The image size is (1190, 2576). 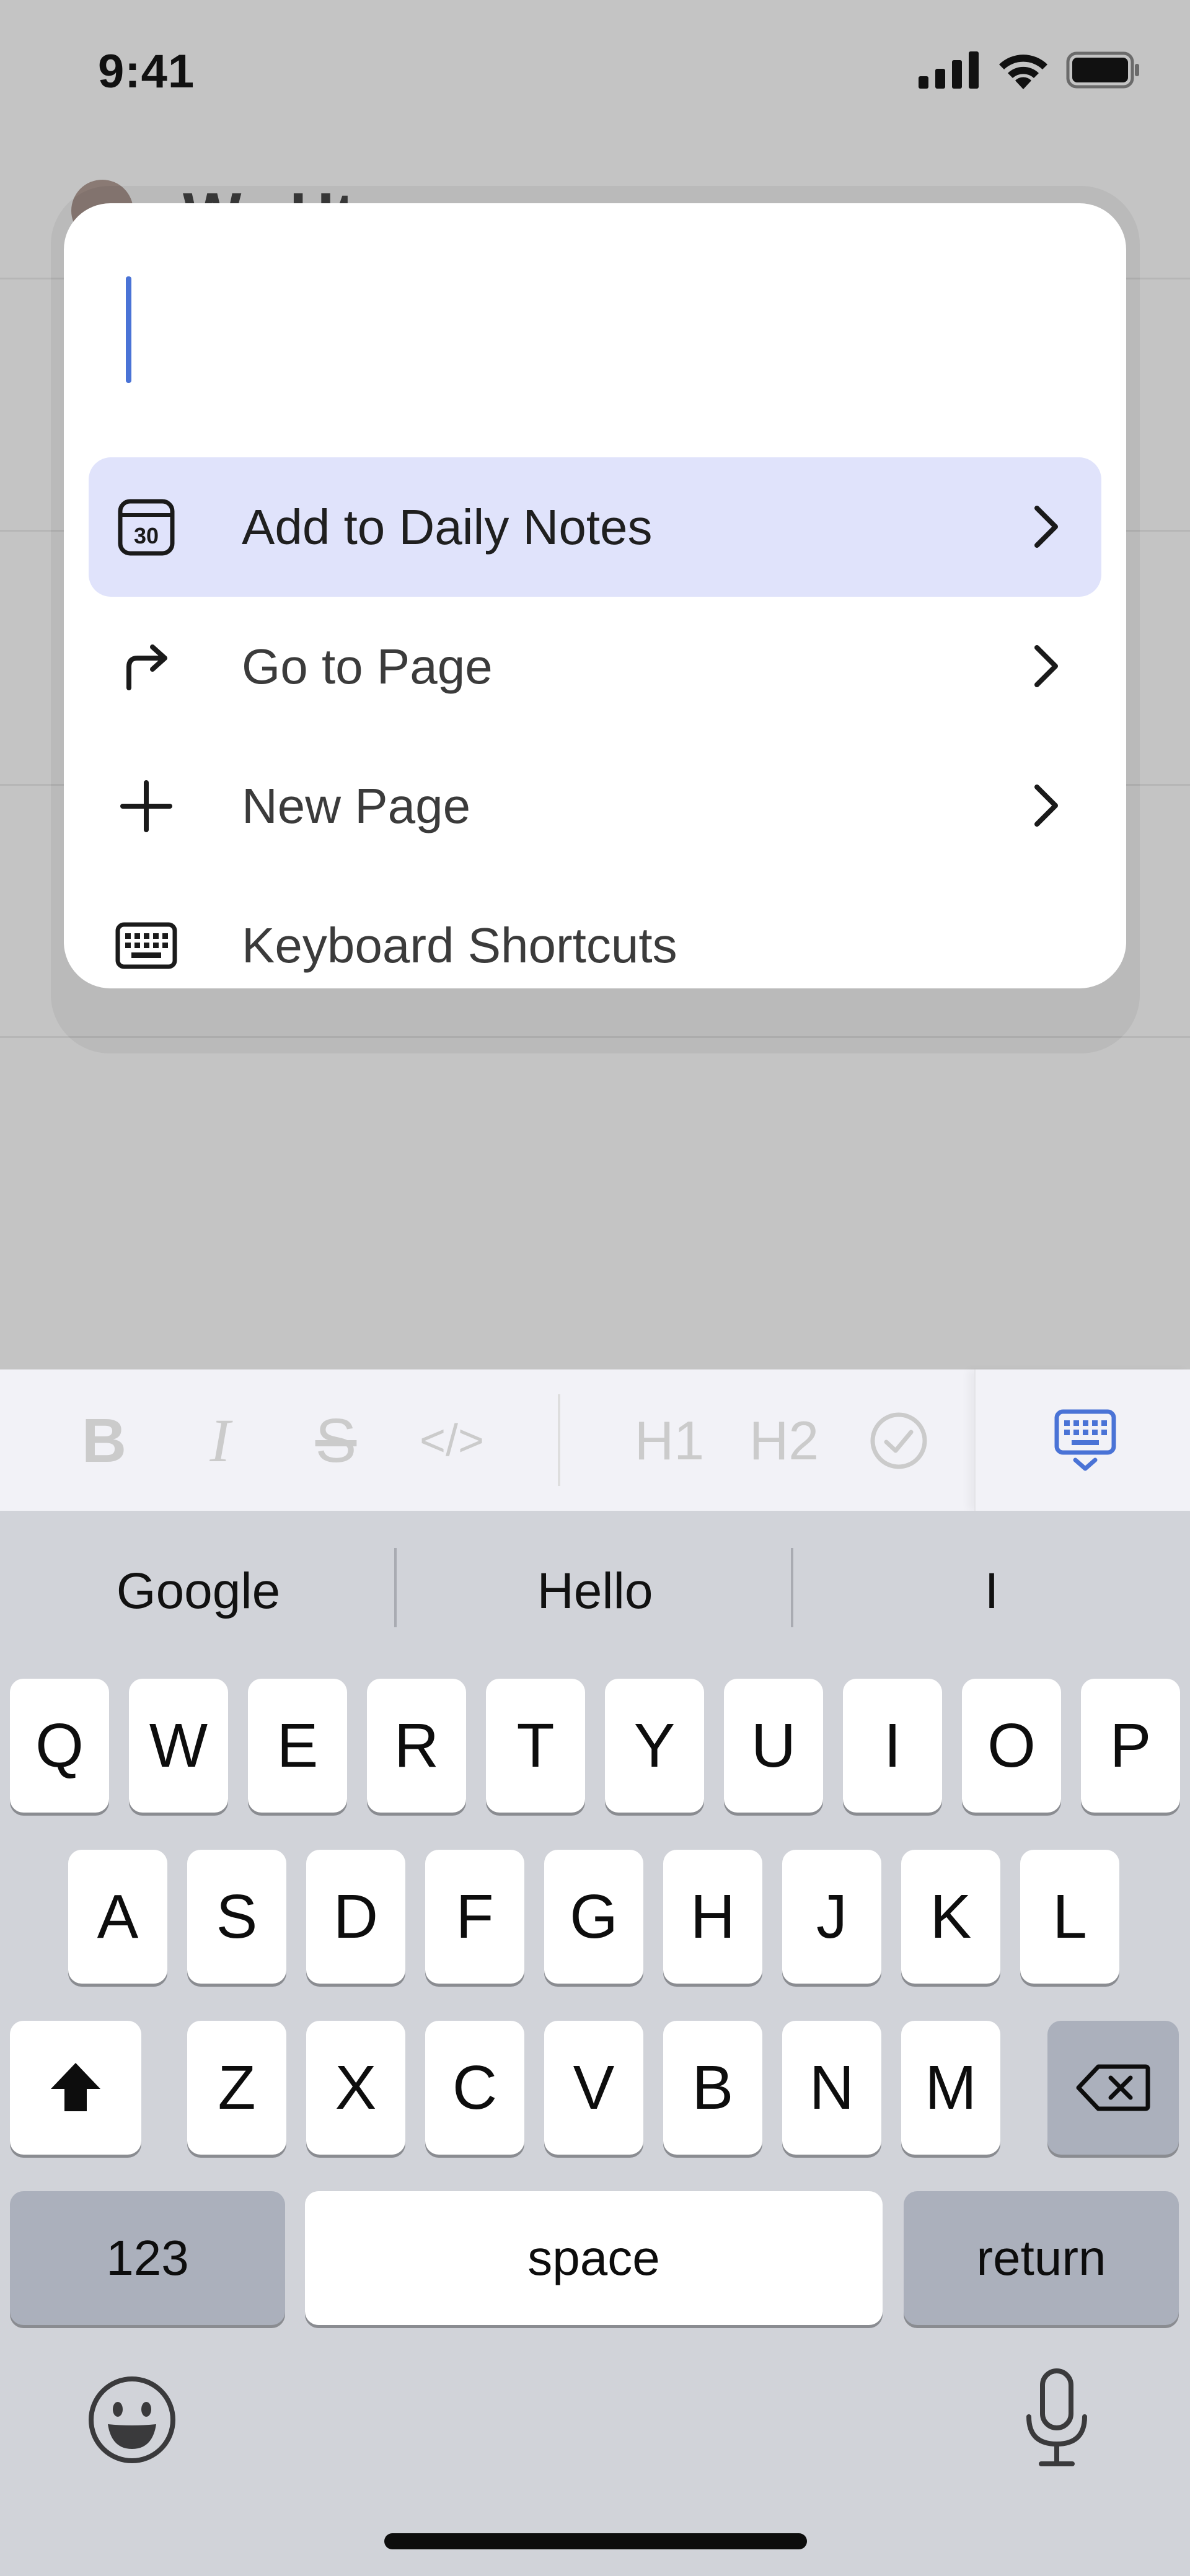 What do you see at coordinates (459, 945) in the screenshot?
I see `palette-item-label: Keyboard Shortcuts` at bounding box center [459, 945].